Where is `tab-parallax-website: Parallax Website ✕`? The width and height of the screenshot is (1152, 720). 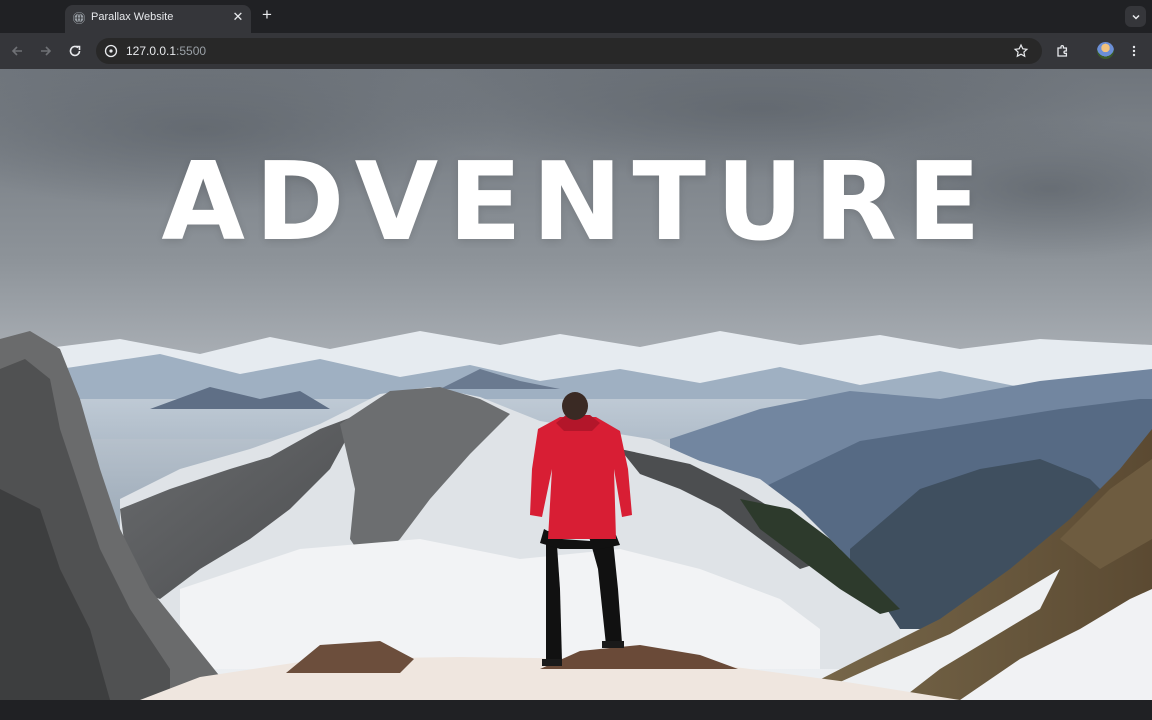
tab-parallax-website: Parallax Website ✕ is located at coordinates (158, 19).